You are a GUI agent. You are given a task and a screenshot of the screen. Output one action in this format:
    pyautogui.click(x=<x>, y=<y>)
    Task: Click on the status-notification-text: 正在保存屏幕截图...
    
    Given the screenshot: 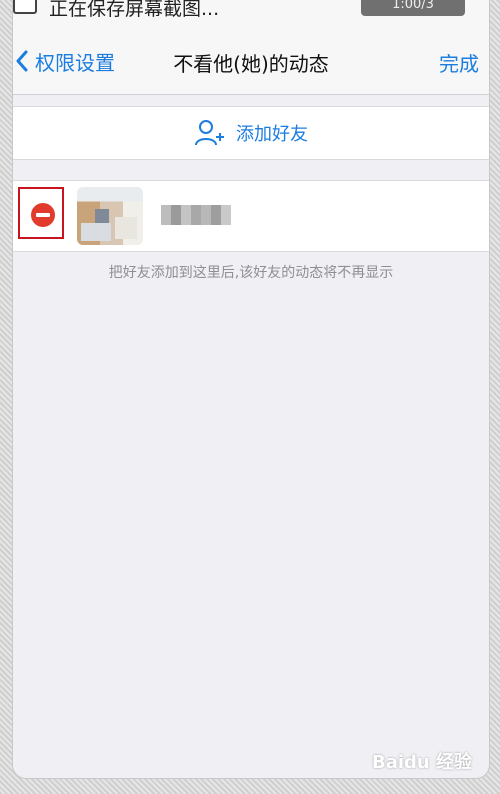 What is the action you would take?
    pyautogui.click(x=134, y=10)
    